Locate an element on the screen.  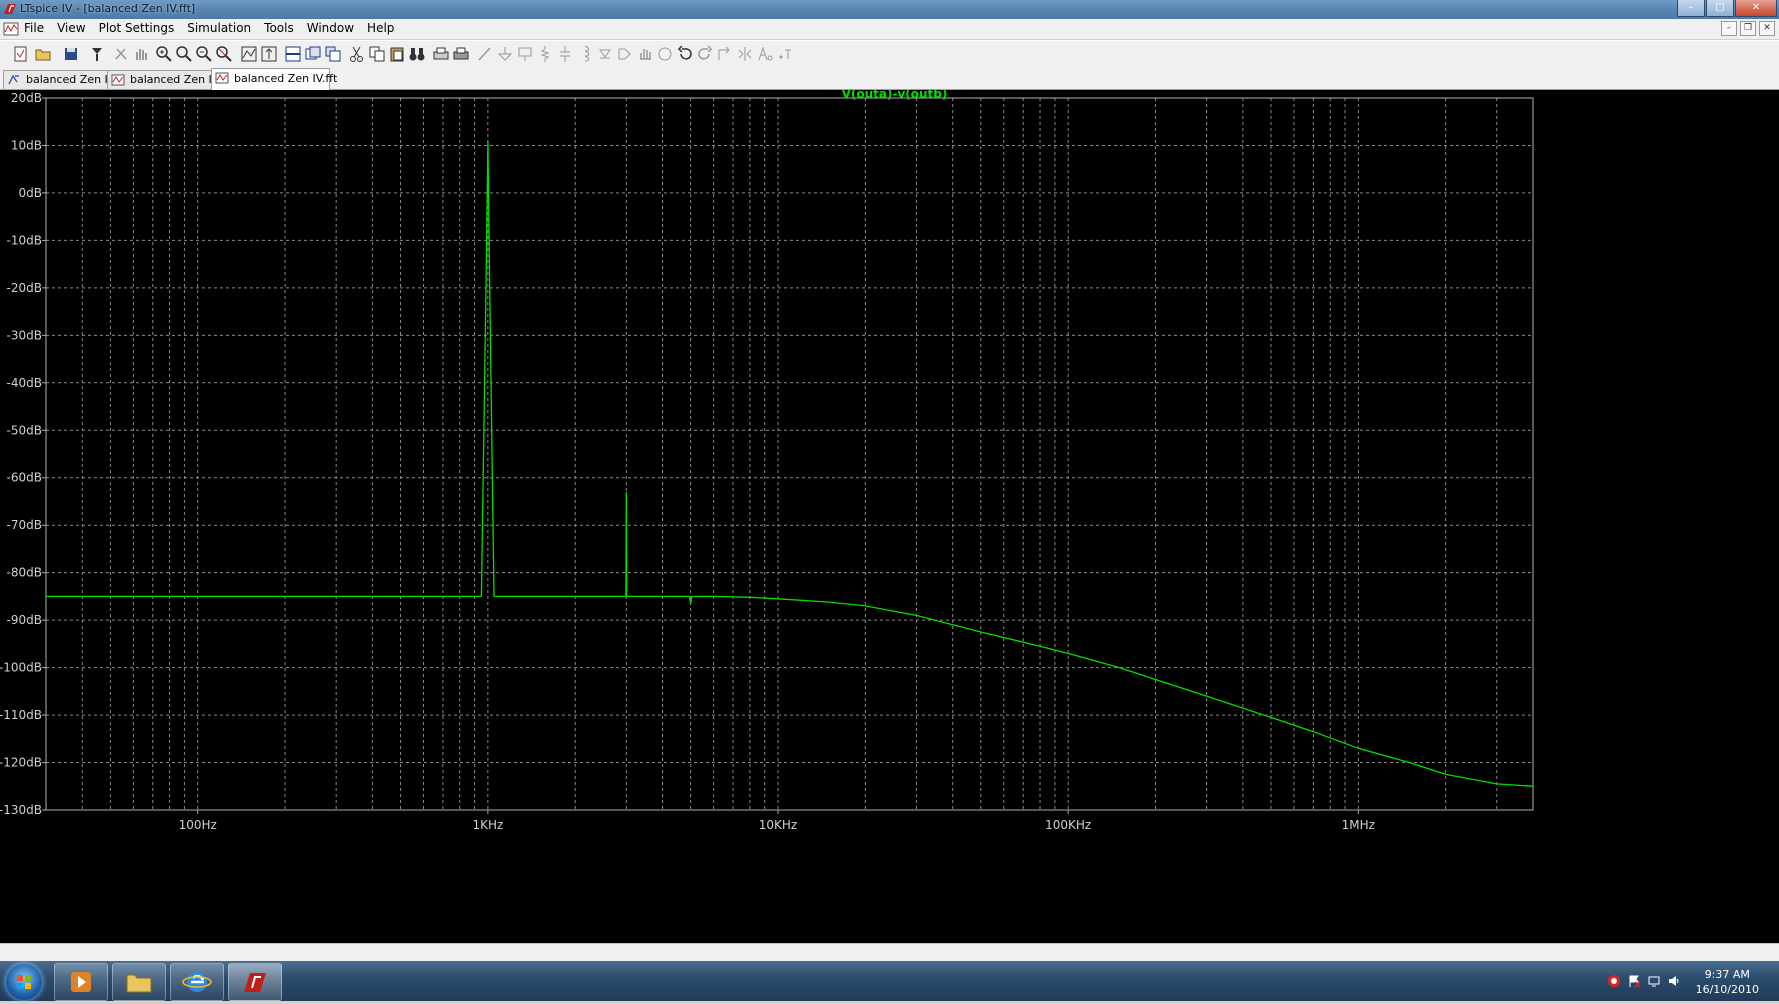
tab-waveform: balanced Zen IV is located at coordinates (163, 79).